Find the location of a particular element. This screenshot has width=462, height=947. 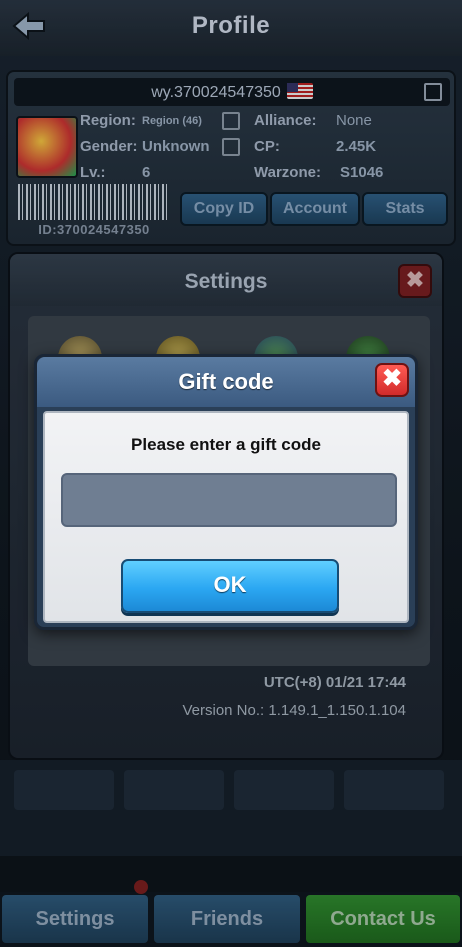

gift-code-title: Gift code is located at coordinates (226, 381).